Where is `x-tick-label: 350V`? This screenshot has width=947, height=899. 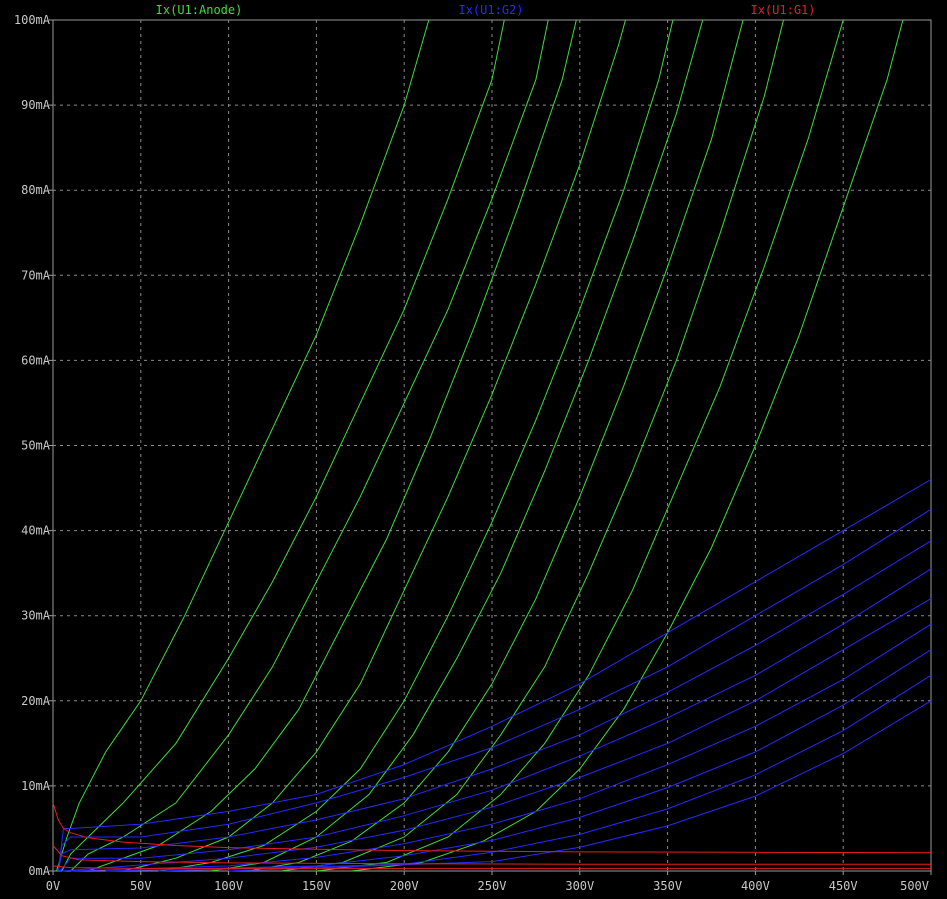 x-tick-label: 350V is located at coordinates (667, 886).